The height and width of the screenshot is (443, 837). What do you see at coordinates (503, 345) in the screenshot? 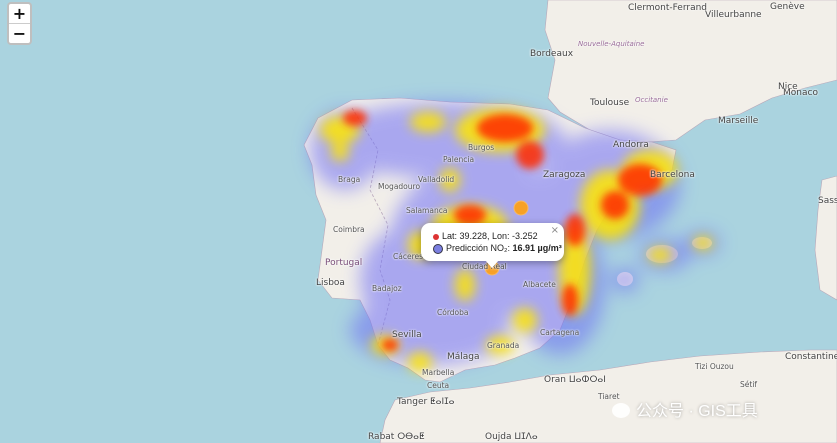
I see `label-granada: Granada` at bounding box center [503, 345].